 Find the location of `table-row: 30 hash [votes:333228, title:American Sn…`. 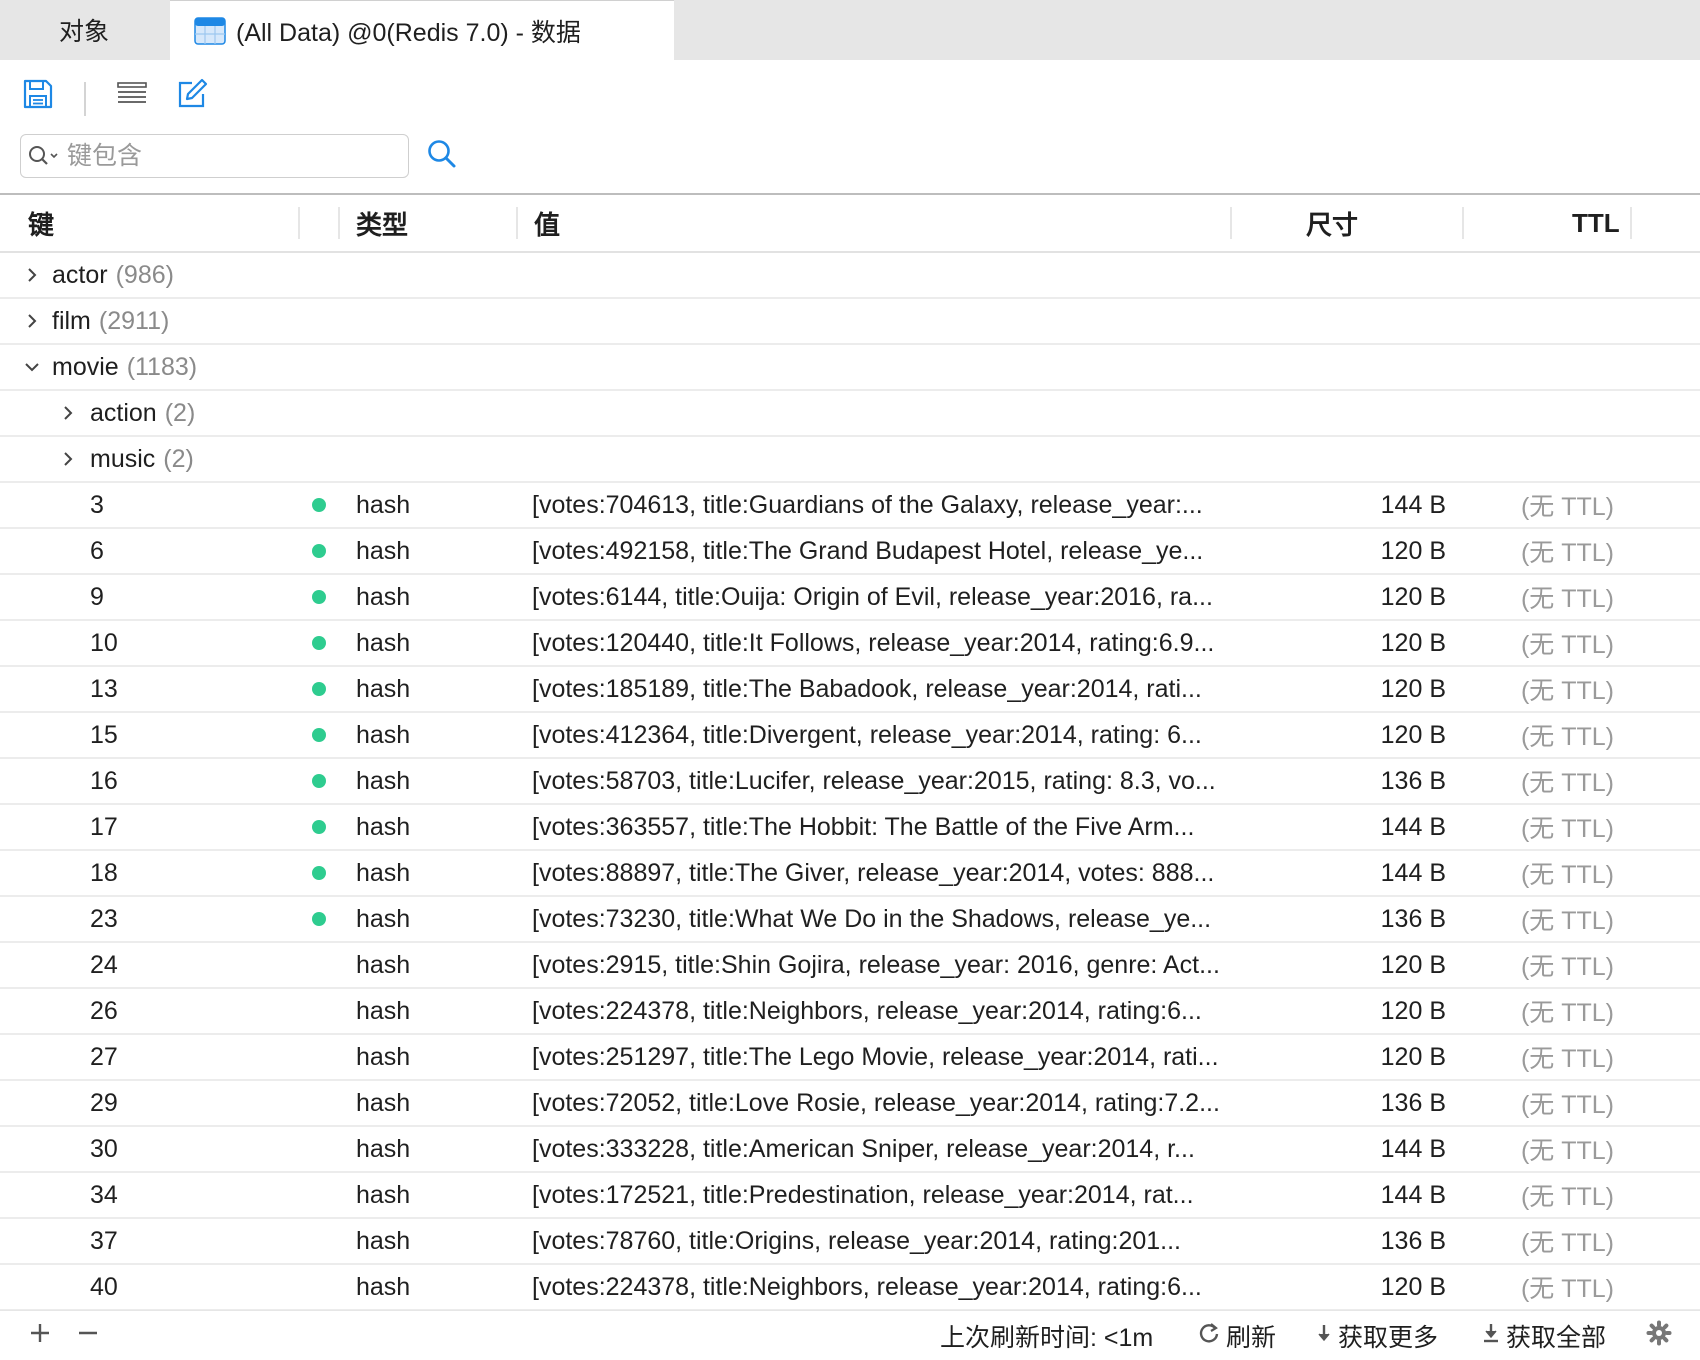

table-row: 30 hash [votes:333228, title:American Sn… is located at coordinates (850, 1150).